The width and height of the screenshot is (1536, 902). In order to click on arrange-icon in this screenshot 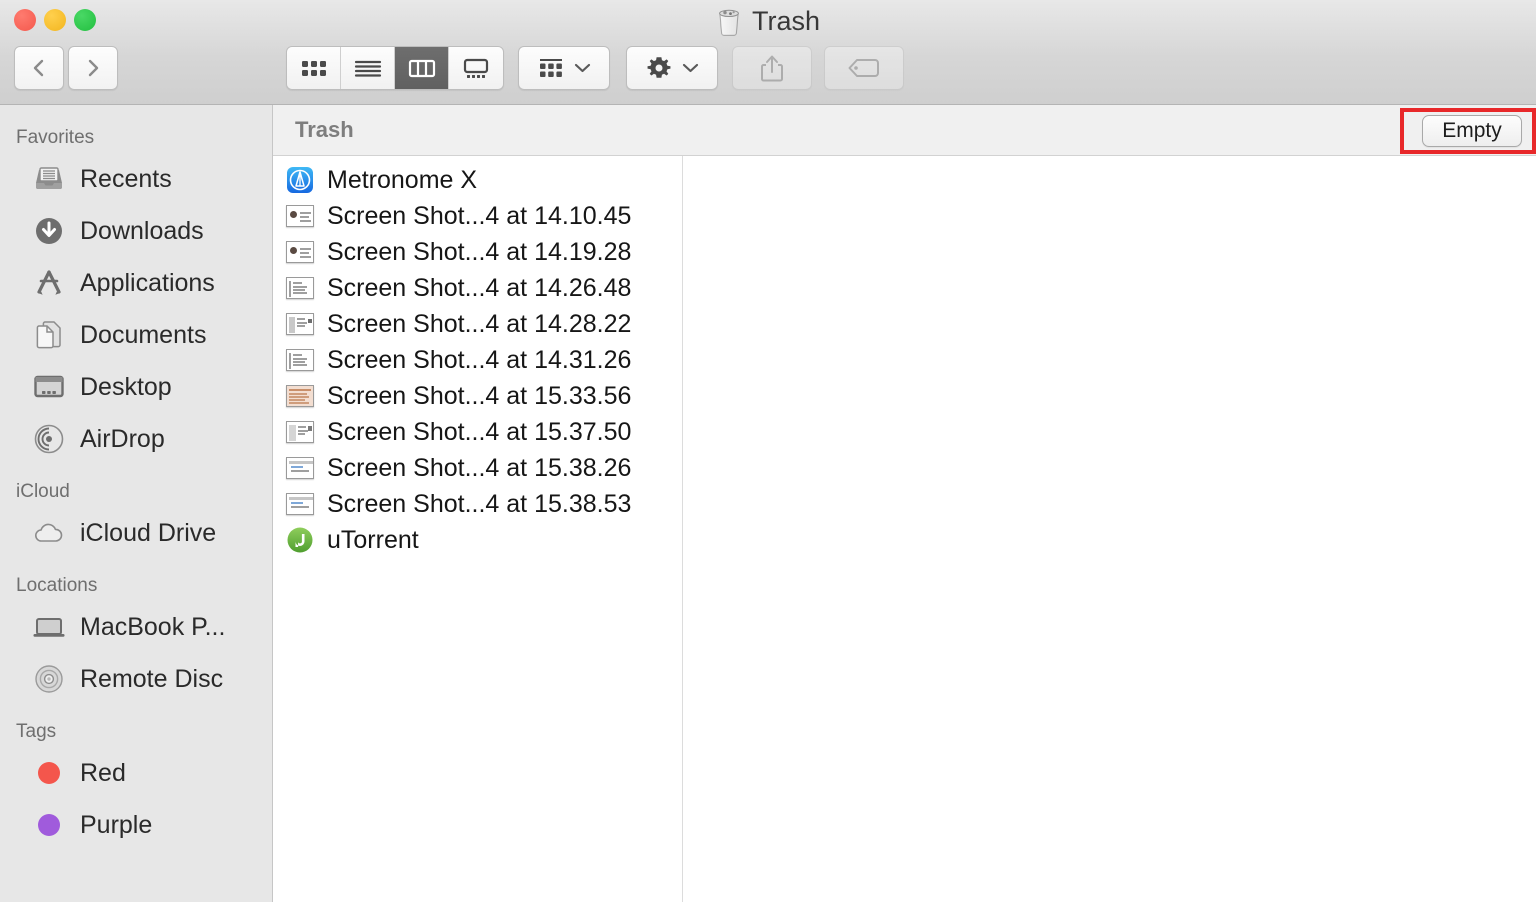, I will do `click(551, 68)`.